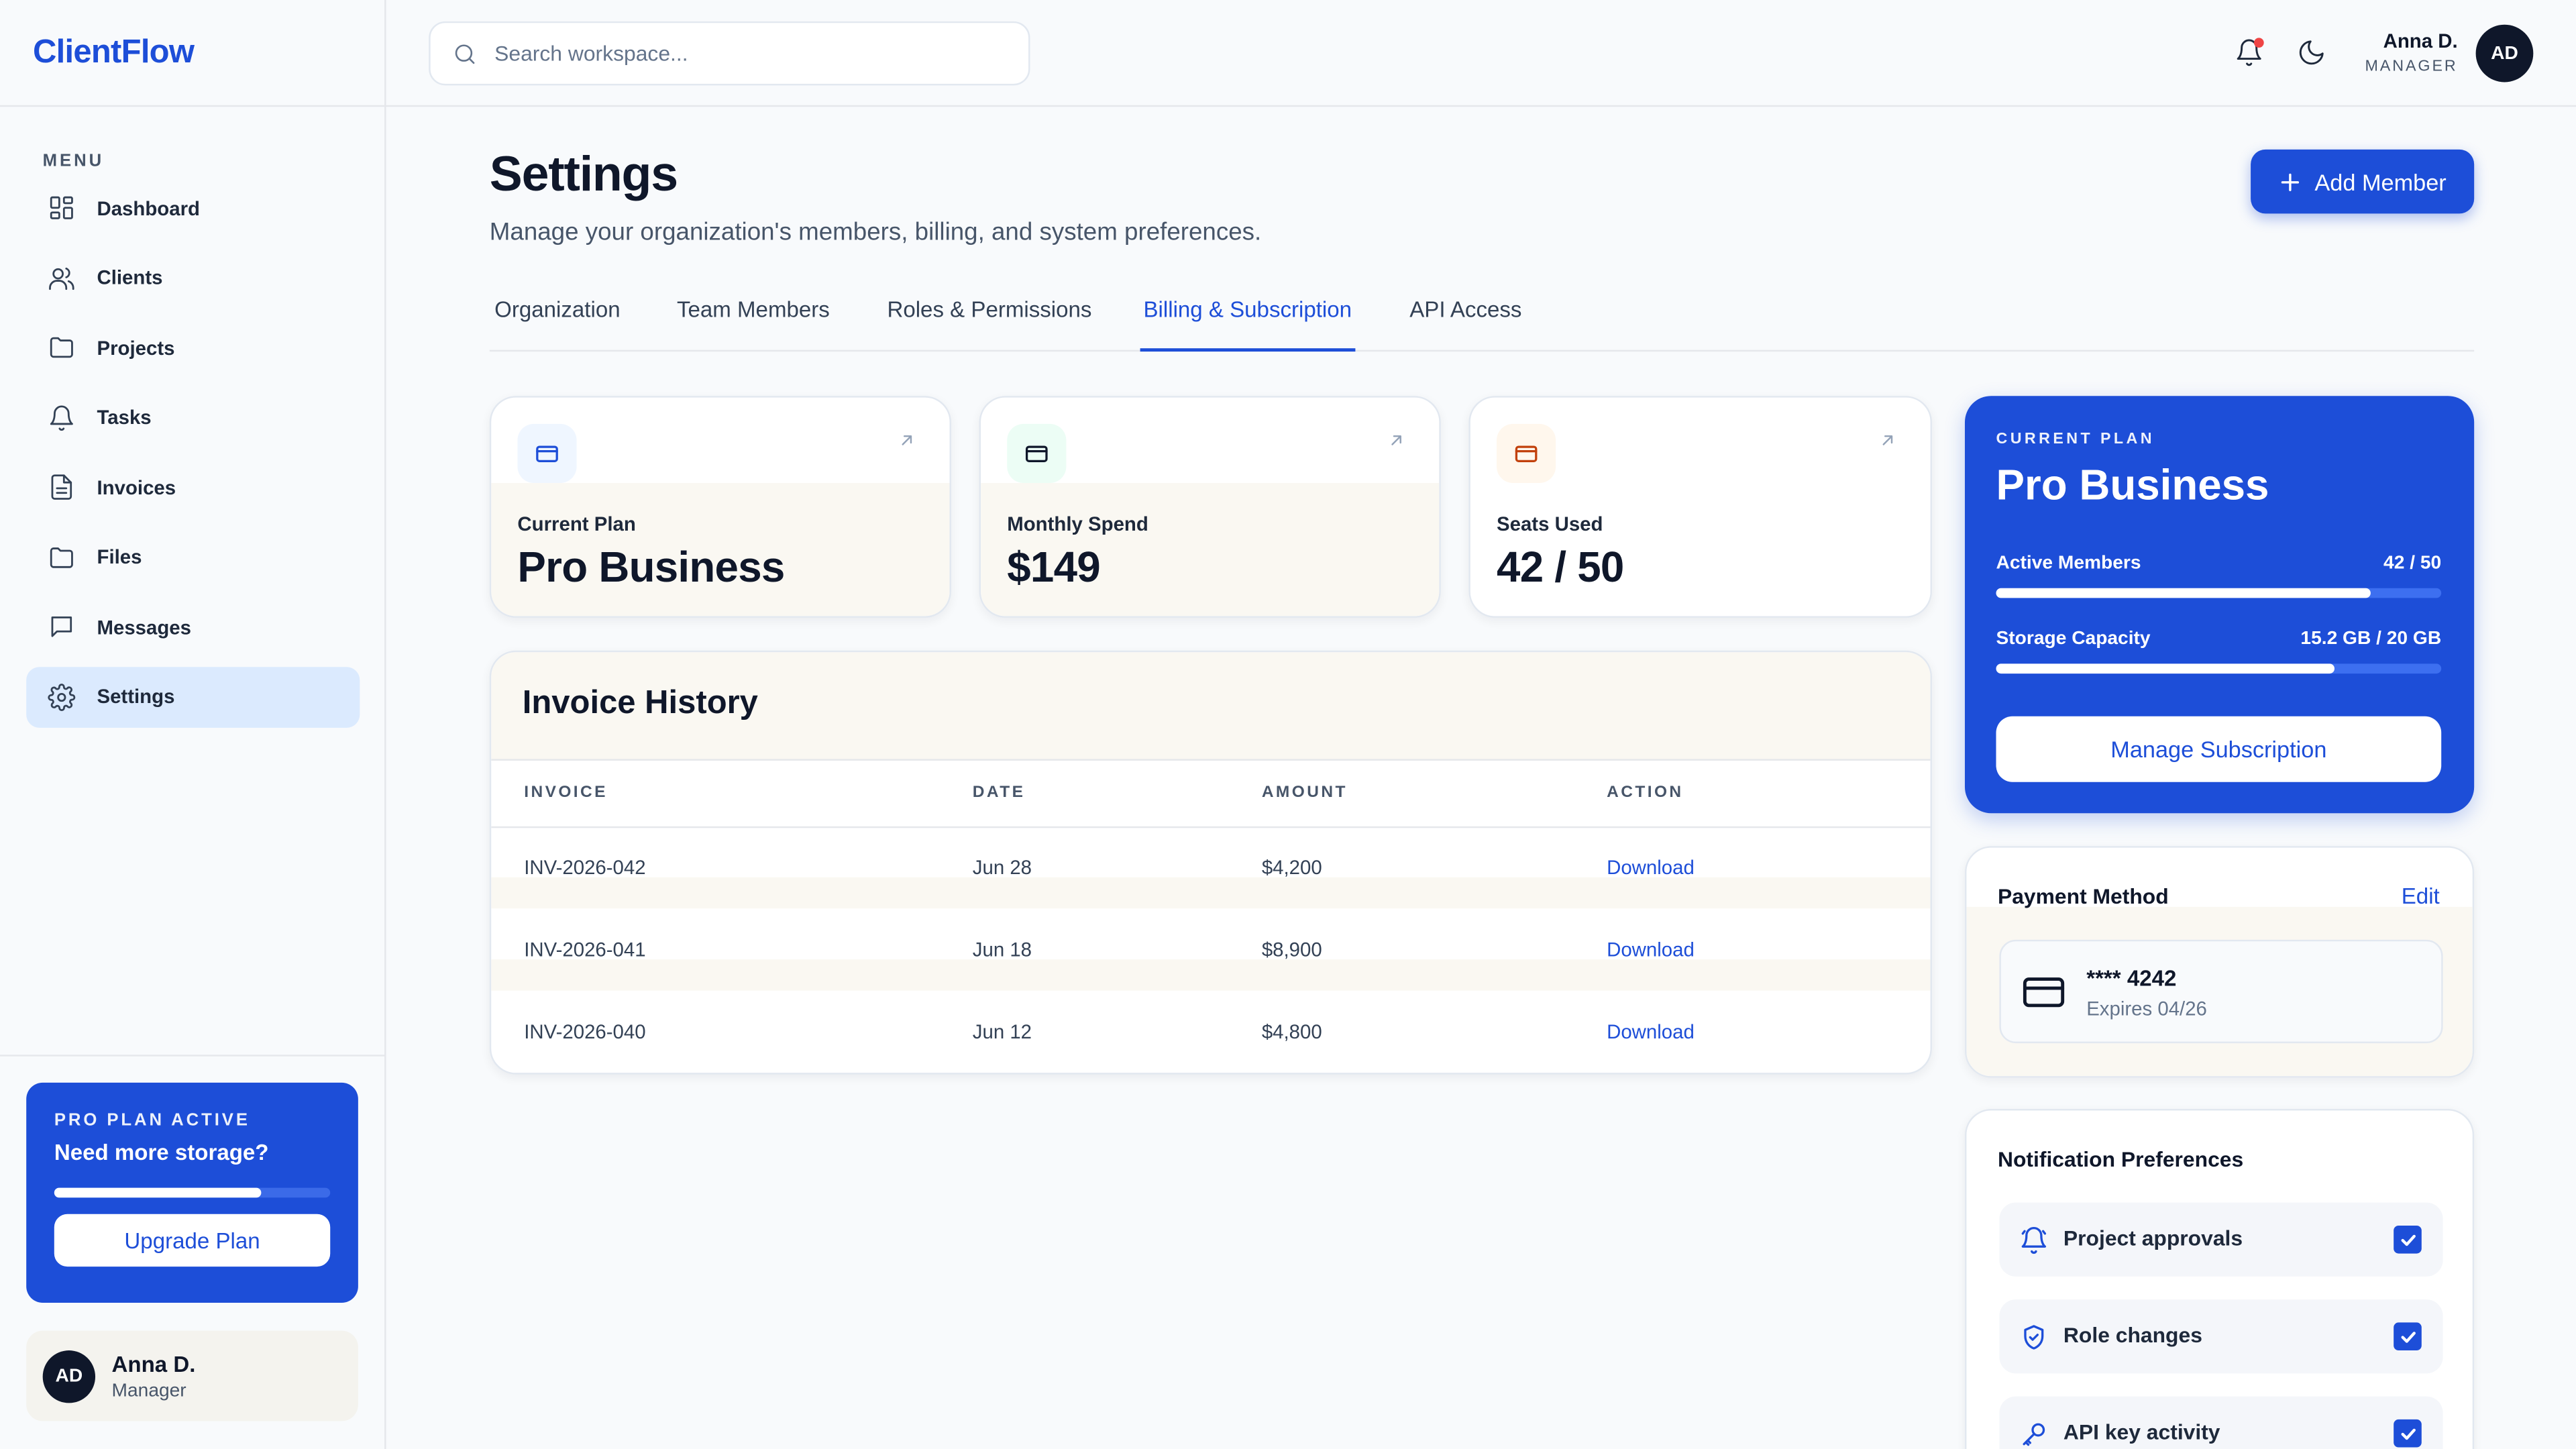  Describe the element at coordinates (989, 324) in the screenshot. I see `tab-roles-permissions: Roles & Permissions` at that location.